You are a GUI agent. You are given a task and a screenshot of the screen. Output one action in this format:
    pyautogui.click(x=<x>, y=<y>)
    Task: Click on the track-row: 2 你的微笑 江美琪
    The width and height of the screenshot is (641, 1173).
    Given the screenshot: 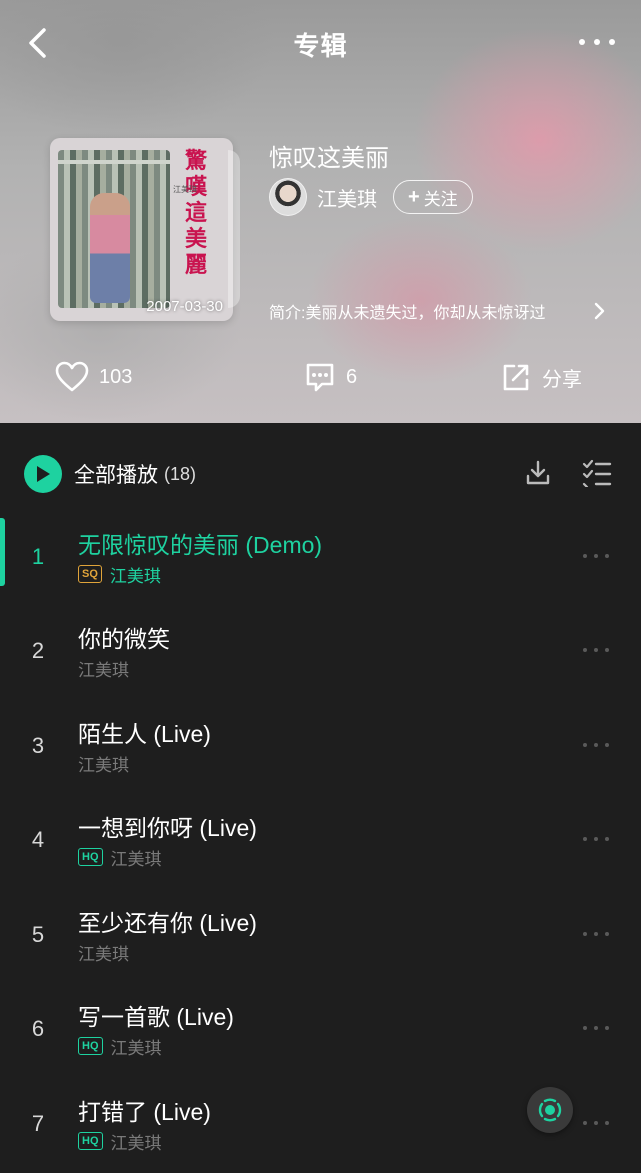 What is the action you would take?
    pyautogui.click(x=320, y=659)
    